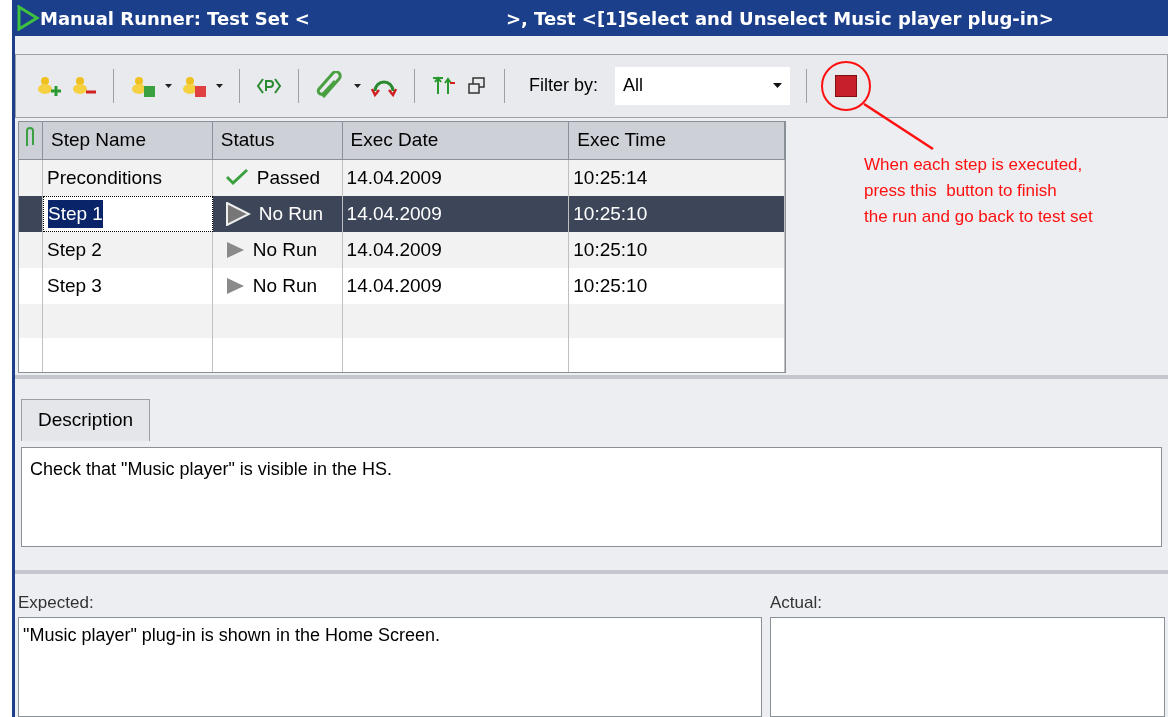 This screenshot has height=717, width=1168. Describe the element at coordinates (277, 140) in the screenshot. I see `column-header: Status` at that location.